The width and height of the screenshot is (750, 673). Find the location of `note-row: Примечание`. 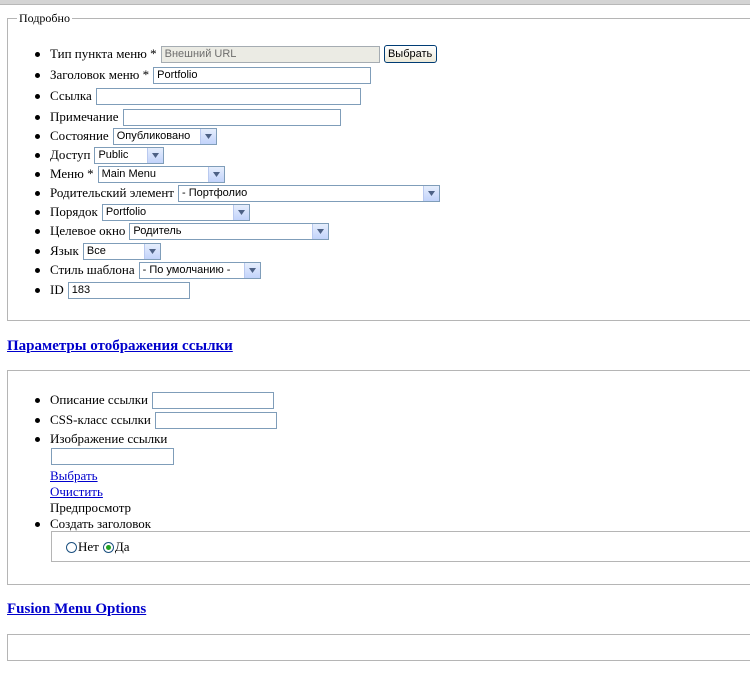

note-row: Примечание is located at coordinates (188, 117).